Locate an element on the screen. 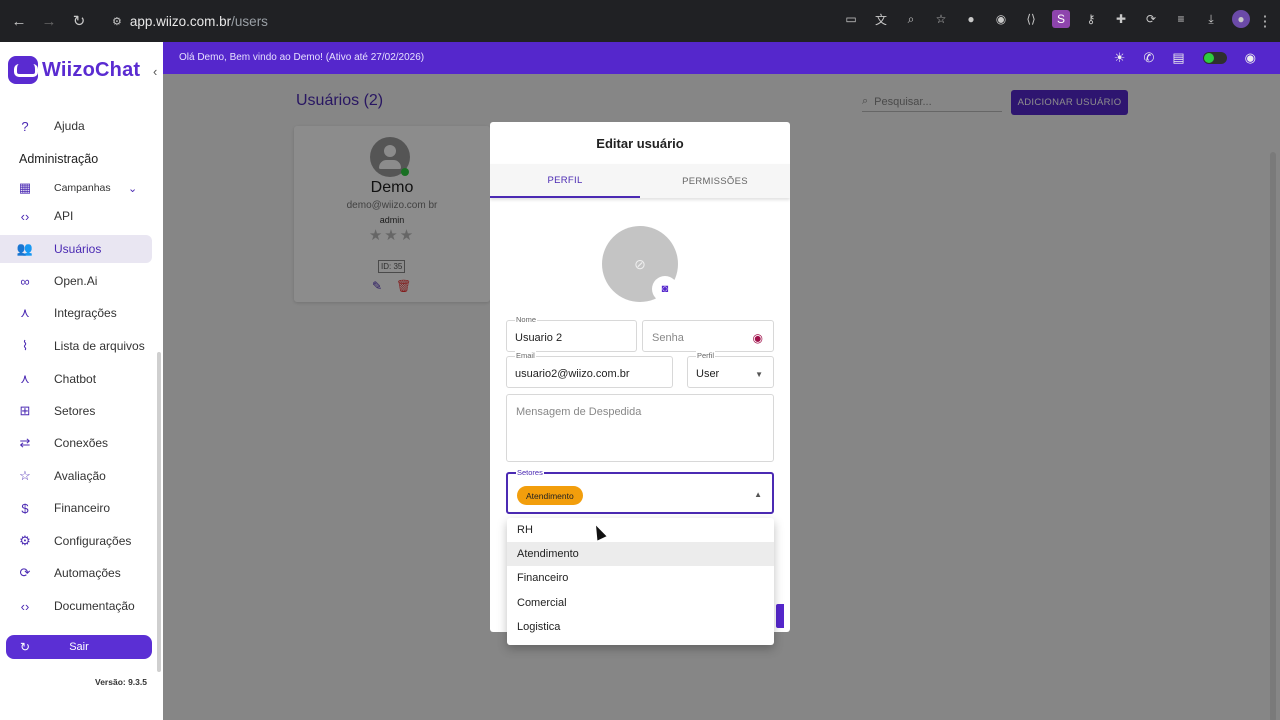  whatsapp-icon: ✆ is located at coordinates (1148, 58).